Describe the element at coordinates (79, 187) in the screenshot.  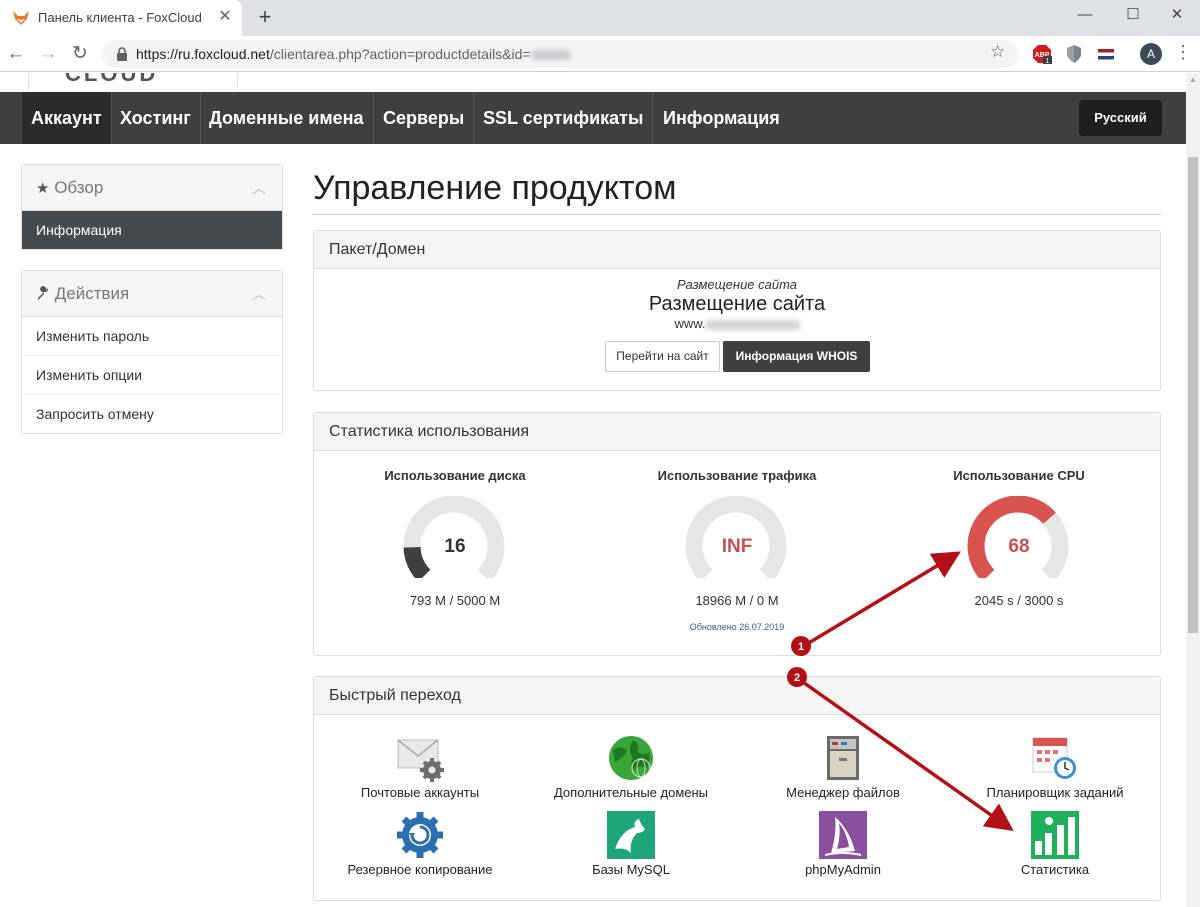
I see `sidebar-overview-title: Обзор` at that location.